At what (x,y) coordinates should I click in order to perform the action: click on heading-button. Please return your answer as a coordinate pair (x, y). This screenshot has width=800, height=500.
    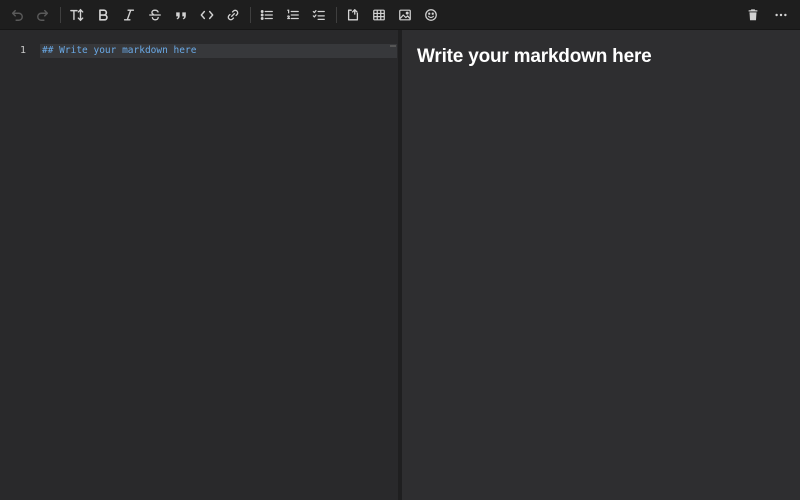
    Looking at the image, I should click on (77, 15).